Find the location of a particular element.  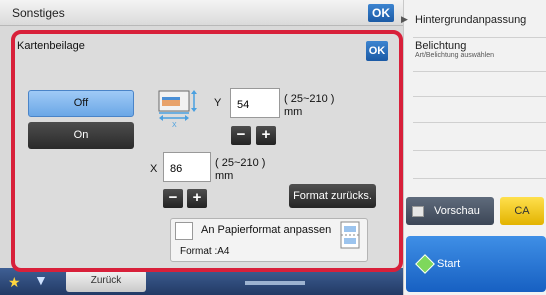

x-range-hint: ( 25~210 ) is located at coordinates (240, 163).